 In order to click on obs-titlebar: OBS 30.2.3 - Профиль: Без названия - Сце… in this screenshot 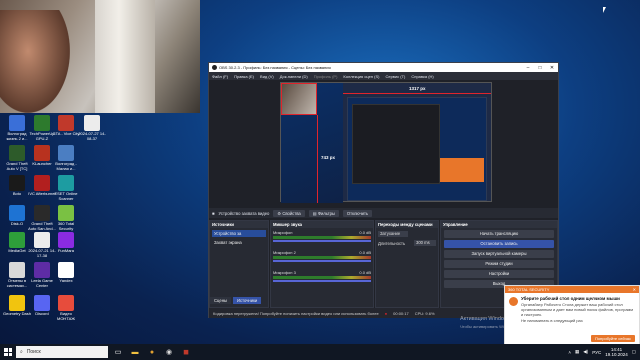, I will do `click(383, 67)`.